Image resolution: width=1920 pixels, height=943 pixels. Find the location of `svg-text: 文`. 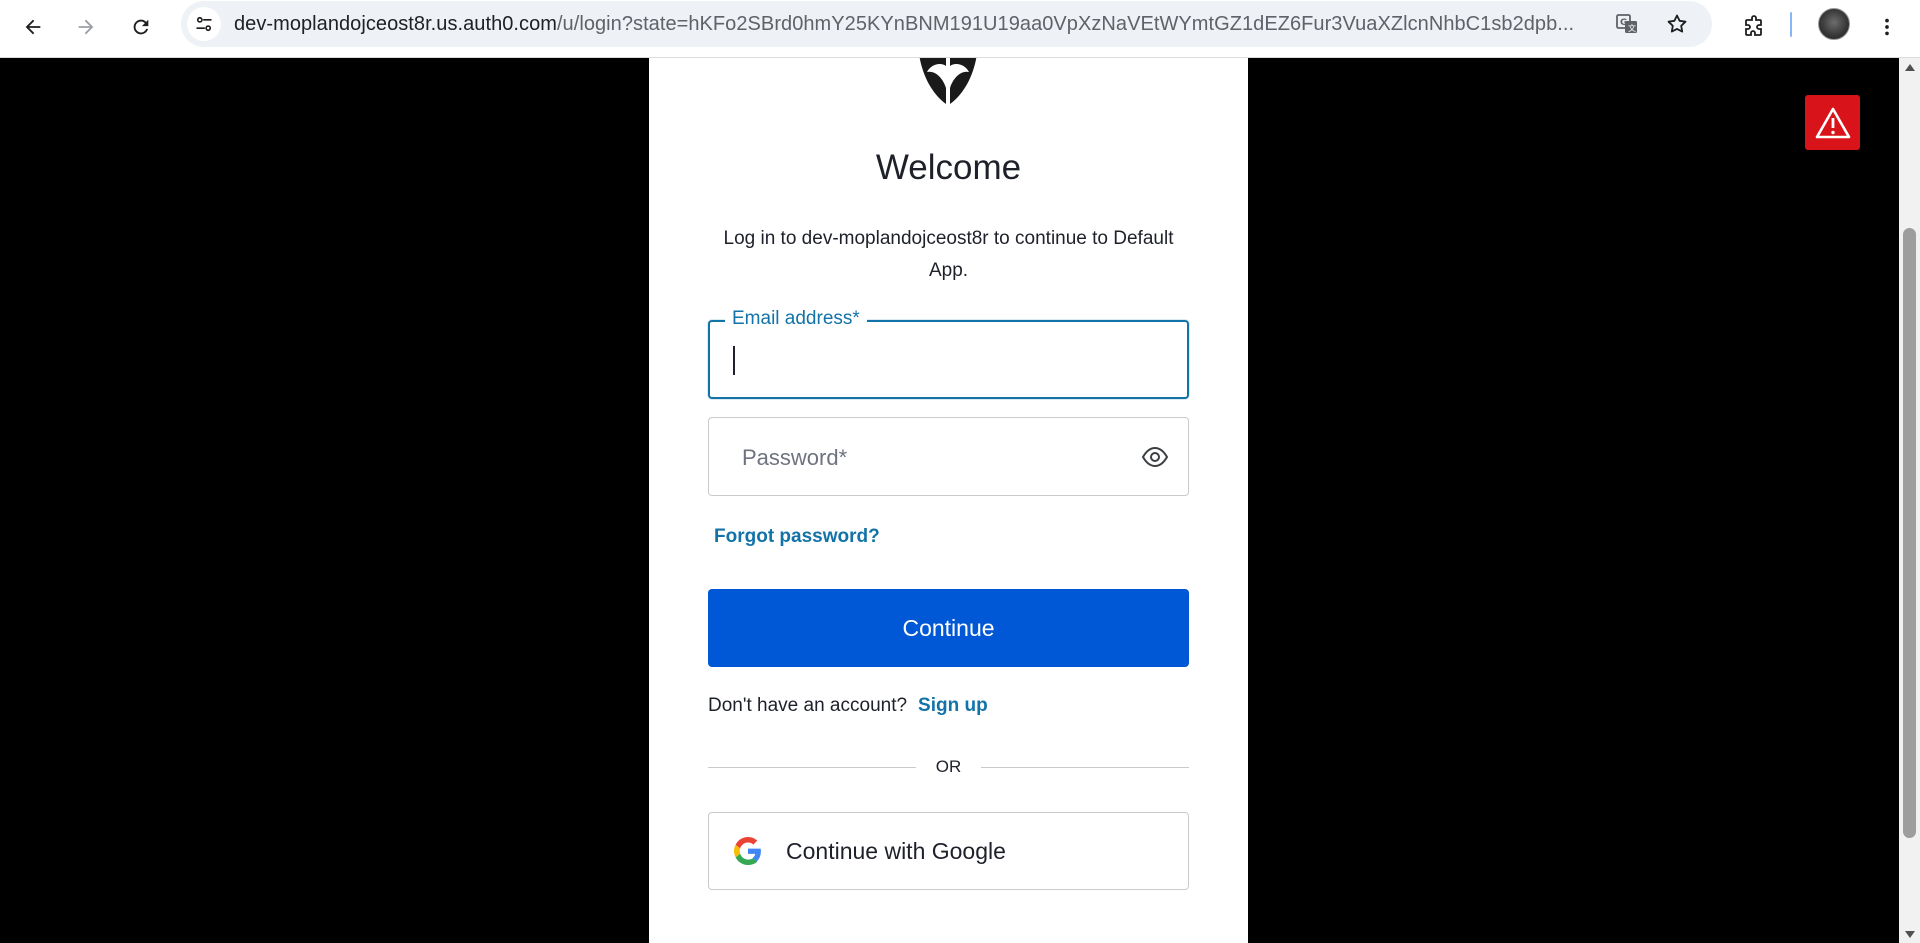

svg-text: 文 is located at coordinates (1632, 28).